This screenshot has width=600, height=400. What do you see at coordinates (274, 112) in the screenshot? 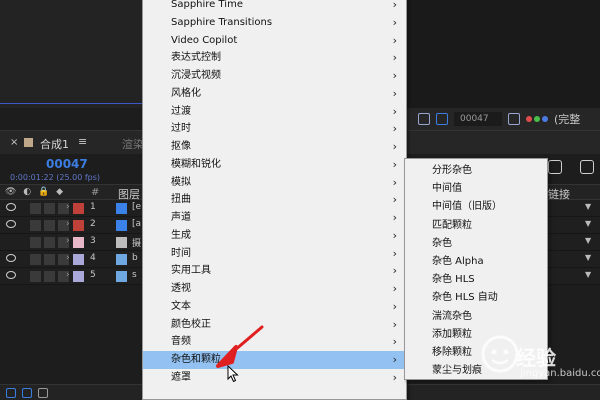
I see `menu-item: 过渡 ›` at bounding box center [274, 112].